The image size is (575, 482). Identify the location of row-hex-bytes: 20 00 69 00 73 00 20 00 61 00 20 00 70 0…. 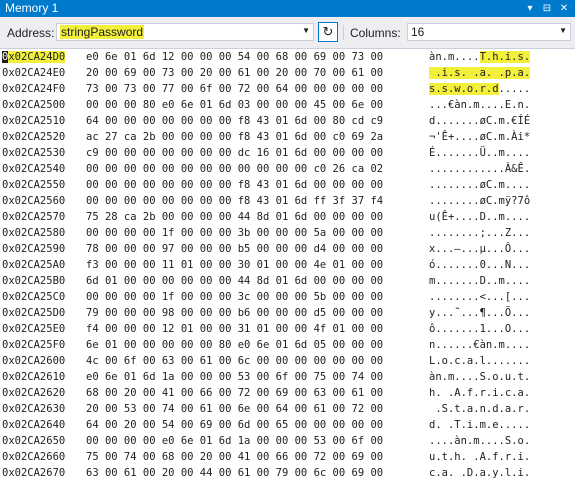
(234, 73).